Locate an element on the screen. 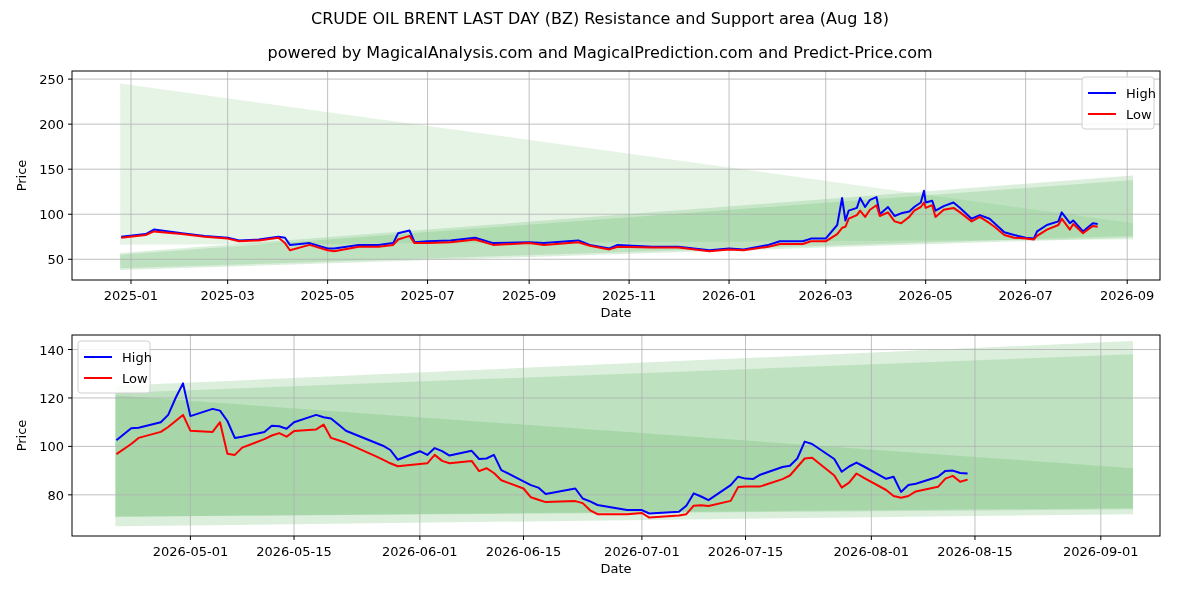  x-tick-label: 2026-05-01 is located at coordinates (190, 551).